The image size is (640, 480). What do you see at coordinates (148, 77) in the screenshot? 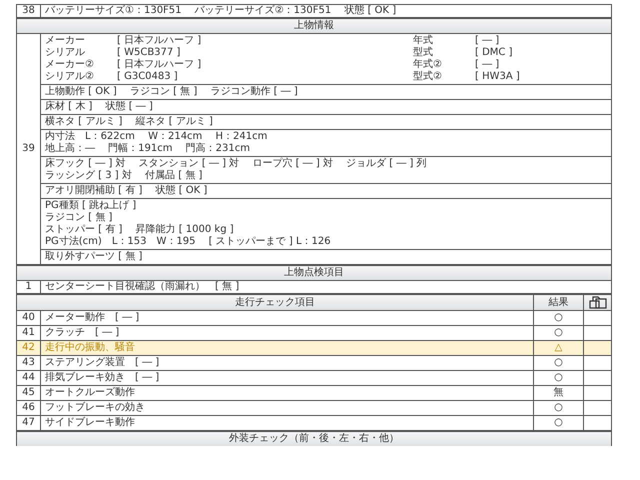
I see `field-value: [ G3C0483 ]` at bounding box center [148, 77].